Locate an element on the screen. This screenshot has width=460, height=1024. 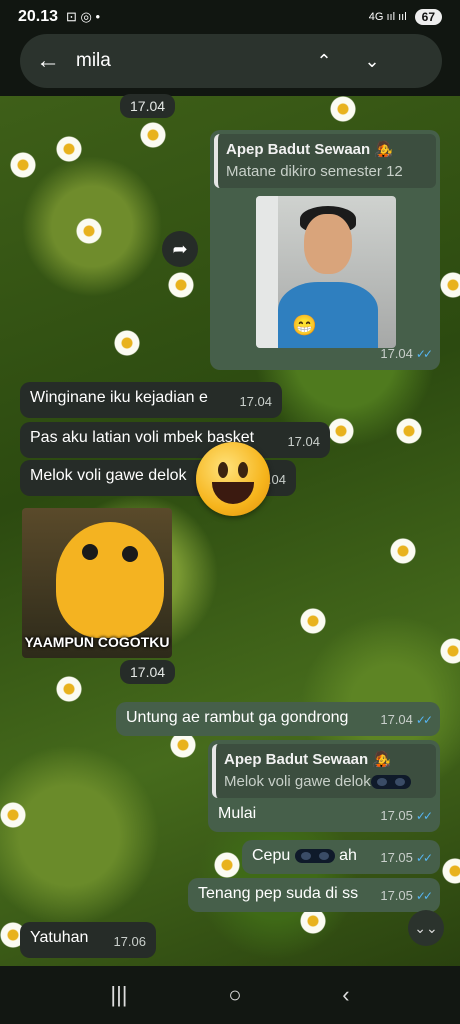
outgoing-message: Tenang pep suda di ss 17.05 ✓✓ is located at coordinates (314, 895).